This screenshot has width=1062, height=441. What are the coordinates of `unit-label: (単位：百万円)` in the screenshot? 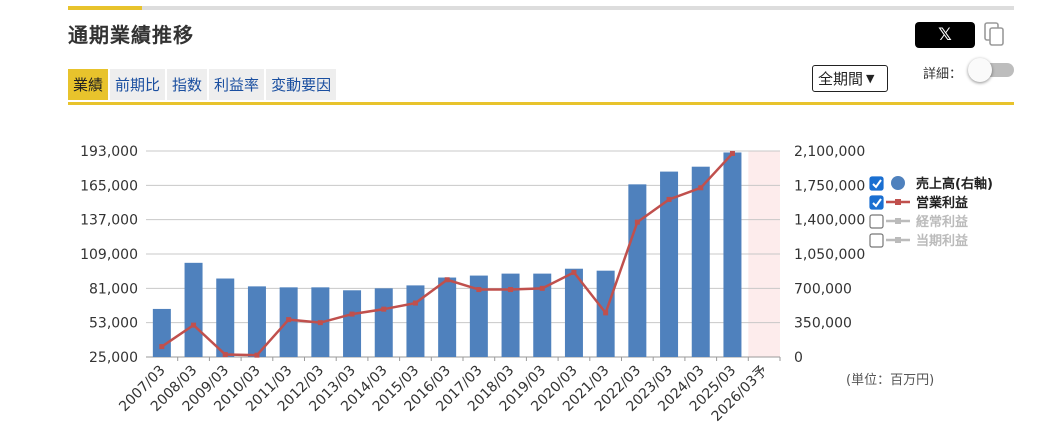 It's located at (890, 380).